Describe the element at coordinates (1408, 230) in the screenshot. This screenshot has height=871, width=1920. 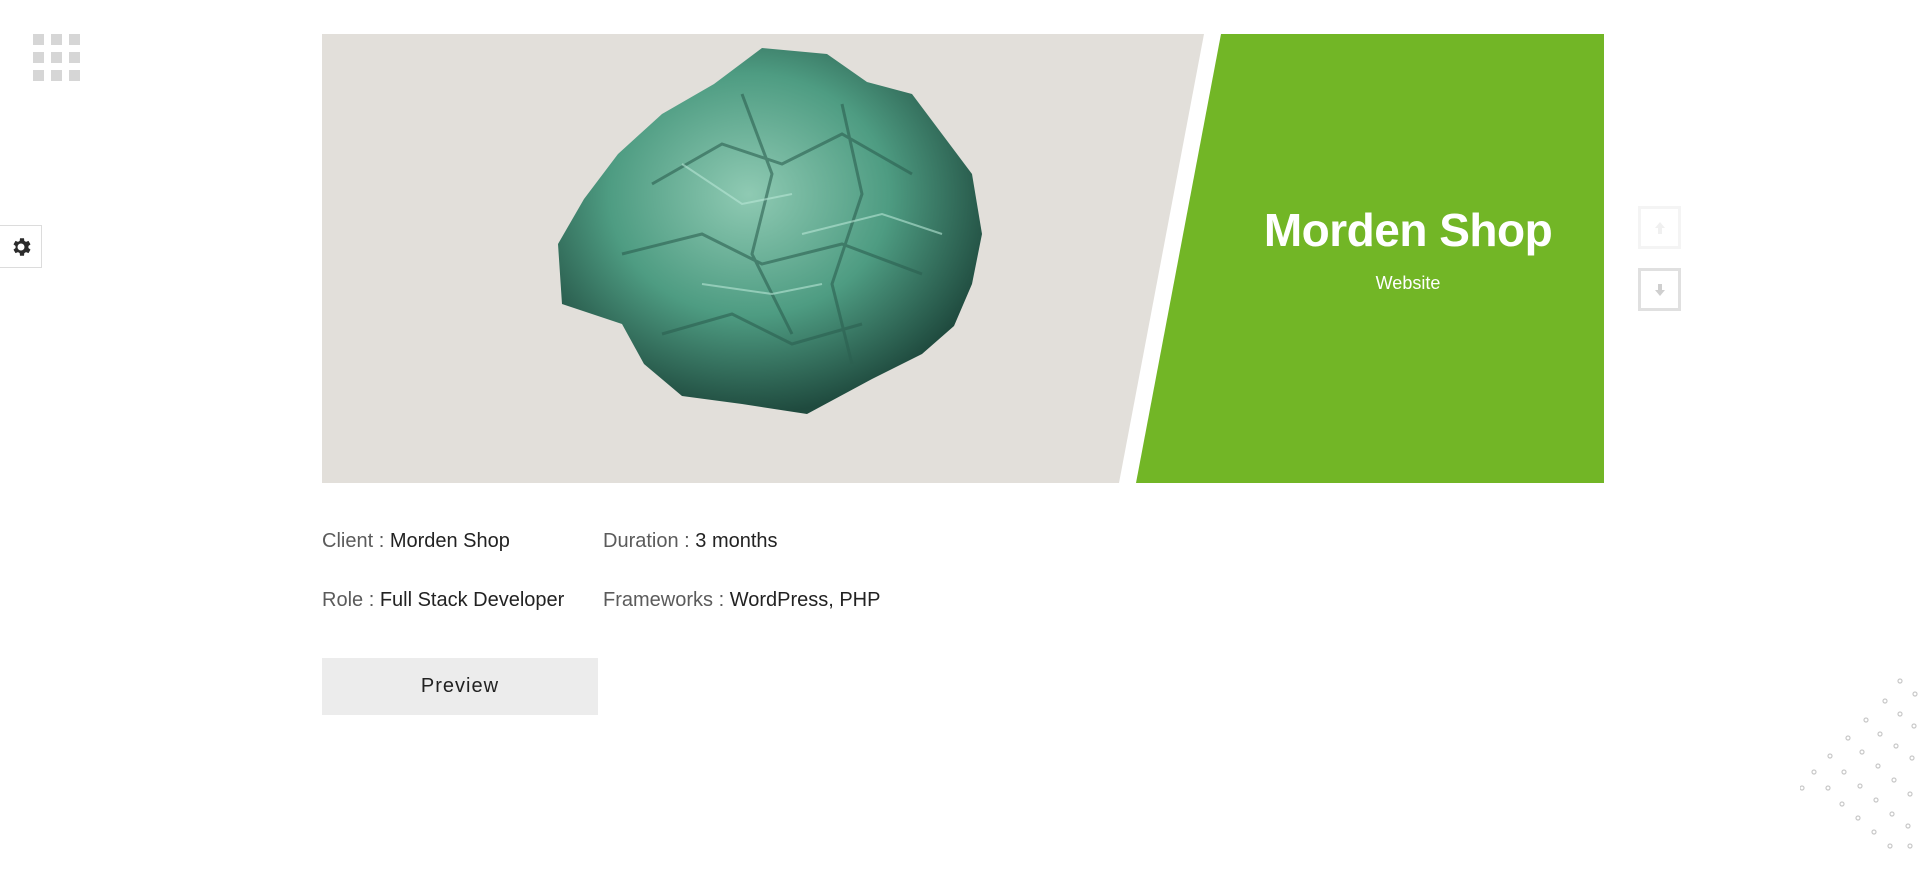
I see `project-title: Morden Shop` at that location.